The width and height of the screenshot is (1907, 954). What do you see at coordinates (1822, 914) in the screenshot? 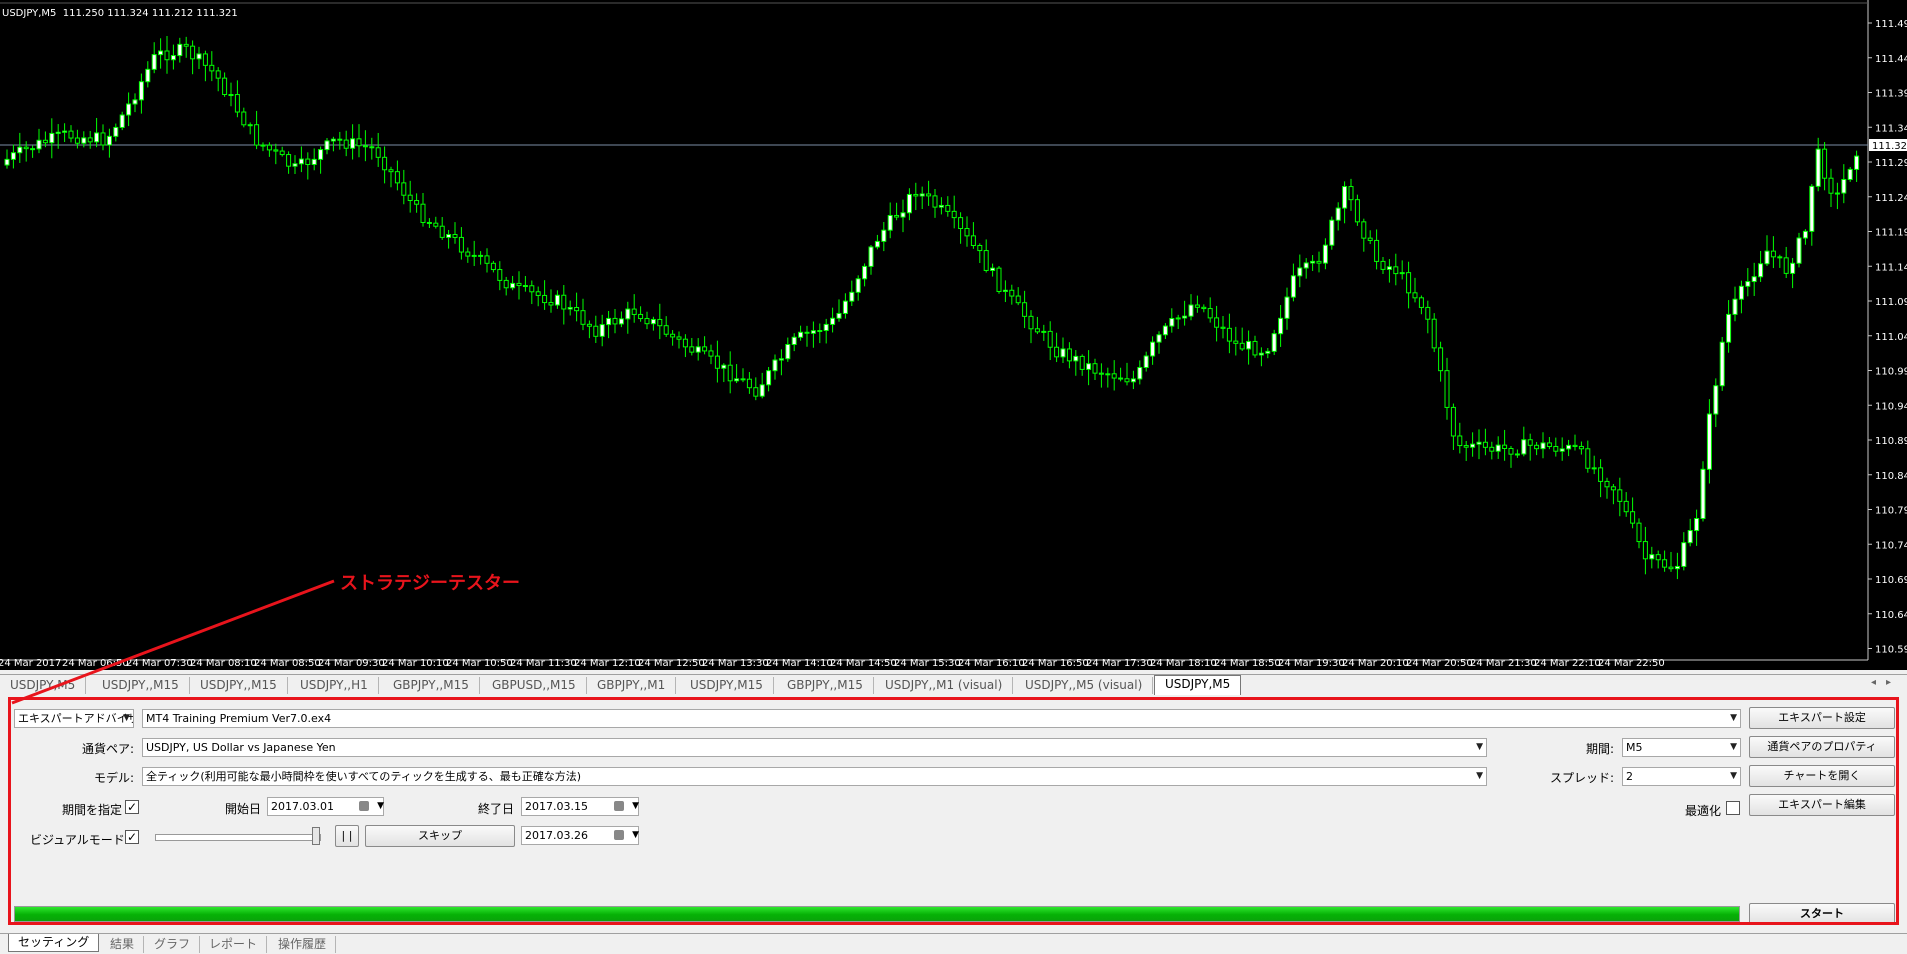
I see `start-button: スタート` at bounding box center [1822, 914].